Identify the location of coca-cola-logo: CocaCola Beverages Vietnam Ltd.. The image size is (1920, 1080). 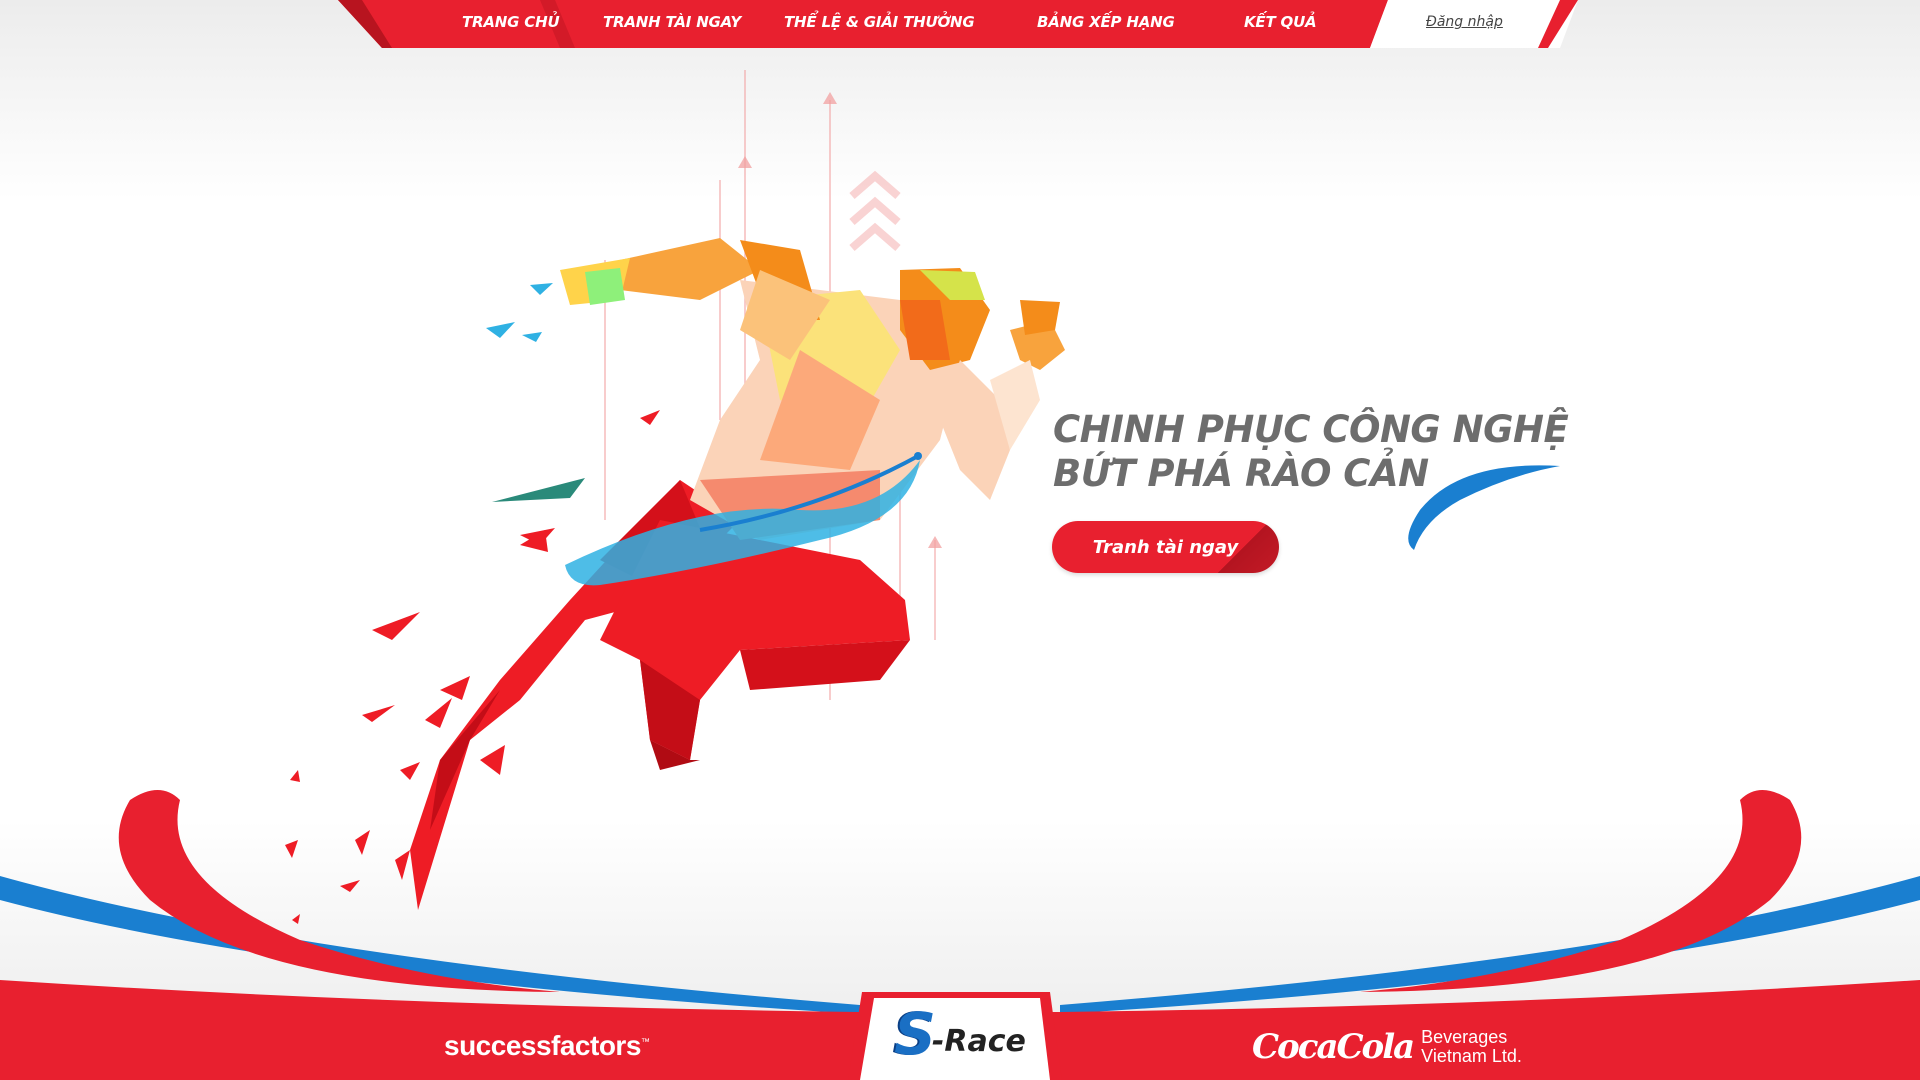
(1387, 1047).